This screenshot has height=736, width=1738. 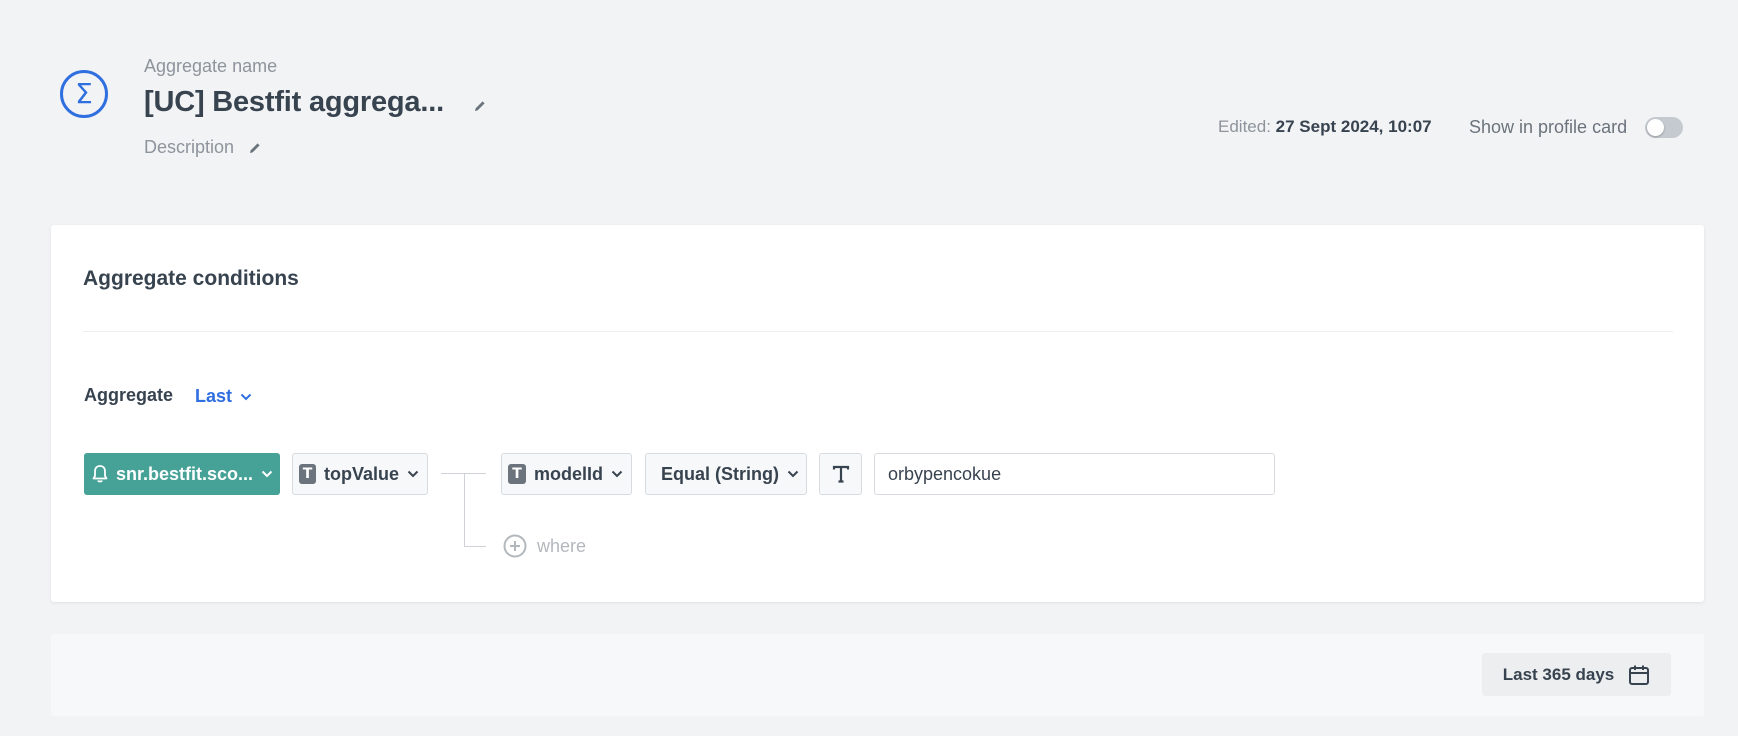 What do you see at coordinates (191, 278) in the screenshot?
I see `card-title: Aggregate conditions` at bounding box center [191, 278].